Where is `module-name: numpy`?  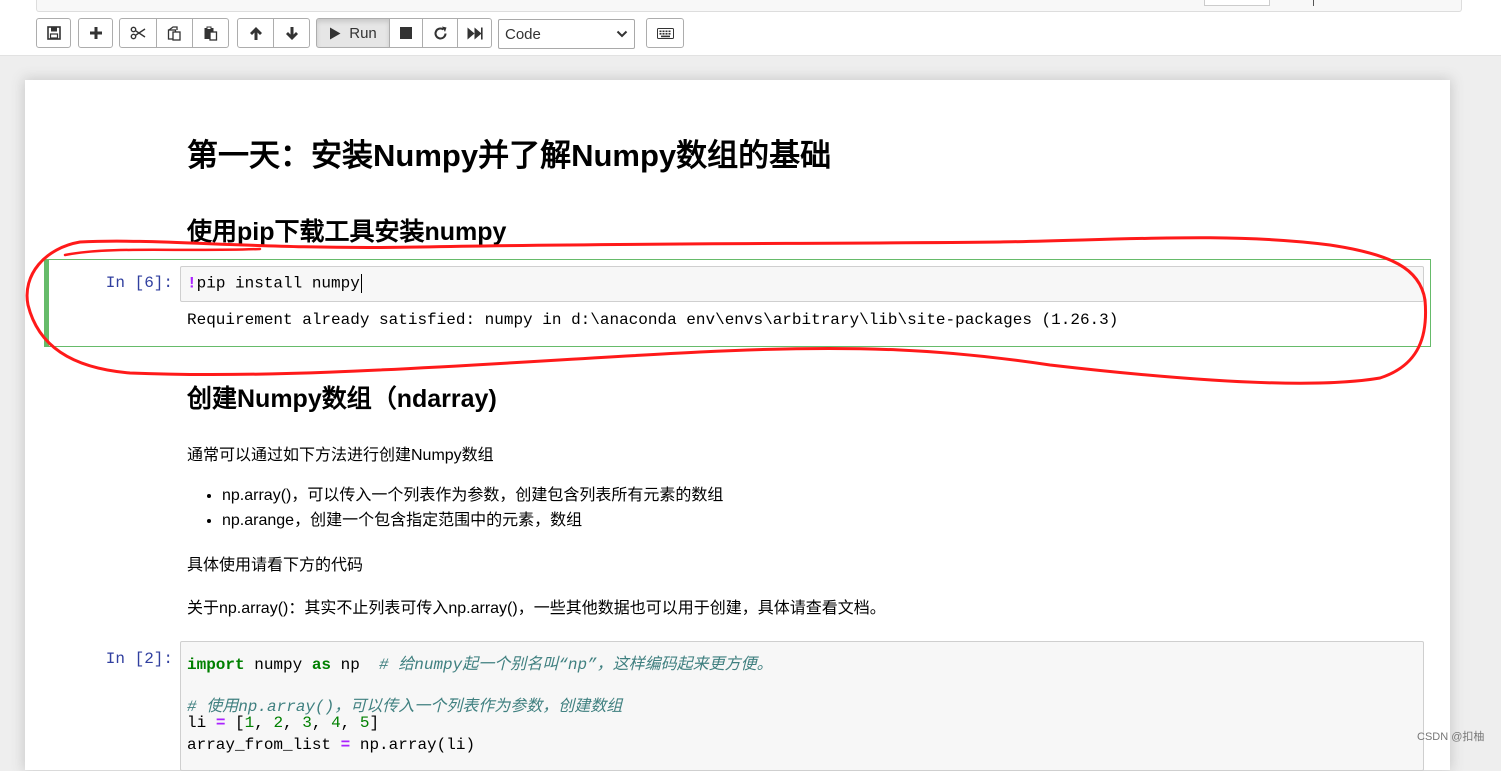
module-name: numpy is located at coordinates (278, 665).